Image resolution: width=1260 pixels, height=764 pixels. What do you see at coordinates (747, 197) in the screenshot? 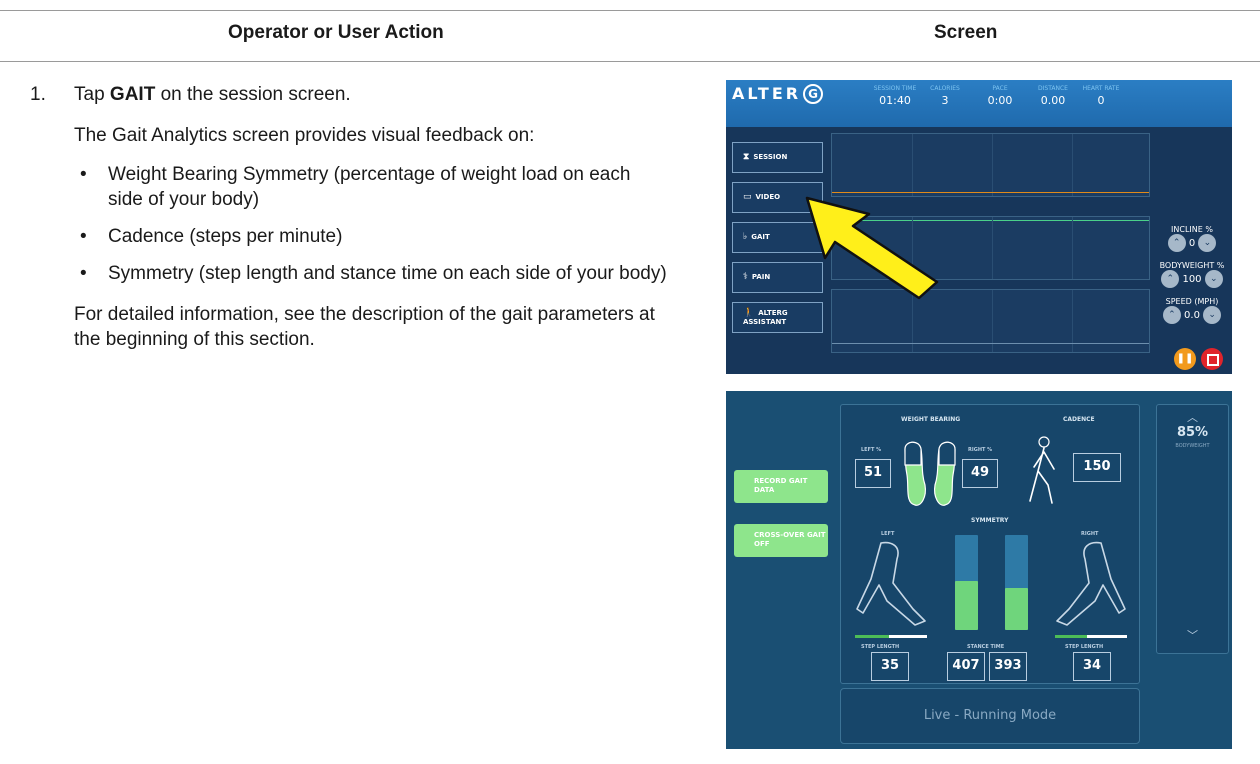
I see `video-icon: ▭` at bounding box center [747, 197].